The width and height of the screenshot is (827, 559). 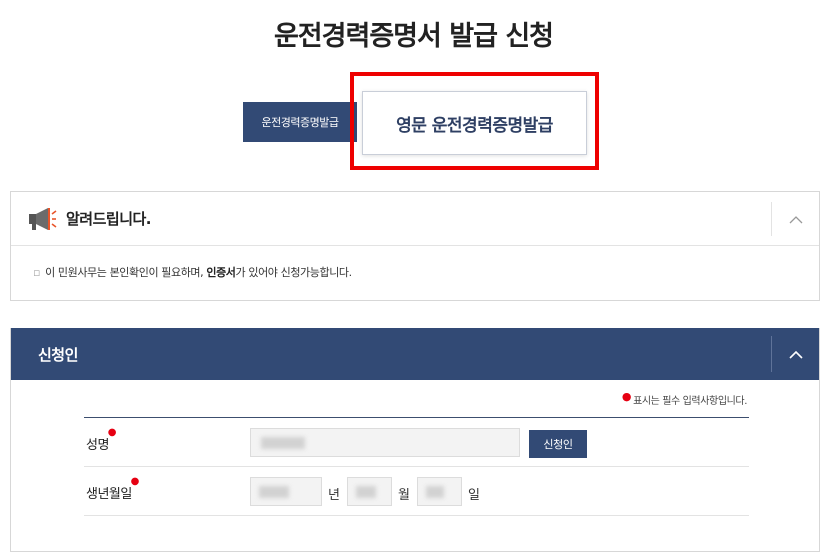 I want to click on applicant-form: 성명 ● 신청인 생년월일 ● 년 월 일, so click(x=416, y=466).